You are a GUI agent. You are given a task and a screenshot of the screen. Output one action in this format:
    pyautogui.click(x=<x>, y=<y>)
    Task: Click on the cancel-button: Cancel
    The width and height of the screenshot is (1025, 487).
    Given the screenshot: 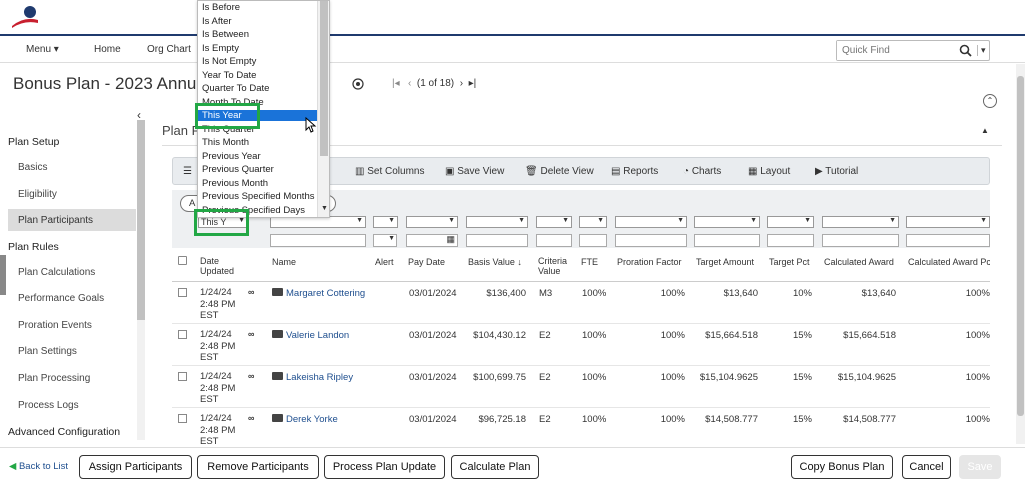 What is the action you would take?
    pyautogui.click(x=926, y=467)
    